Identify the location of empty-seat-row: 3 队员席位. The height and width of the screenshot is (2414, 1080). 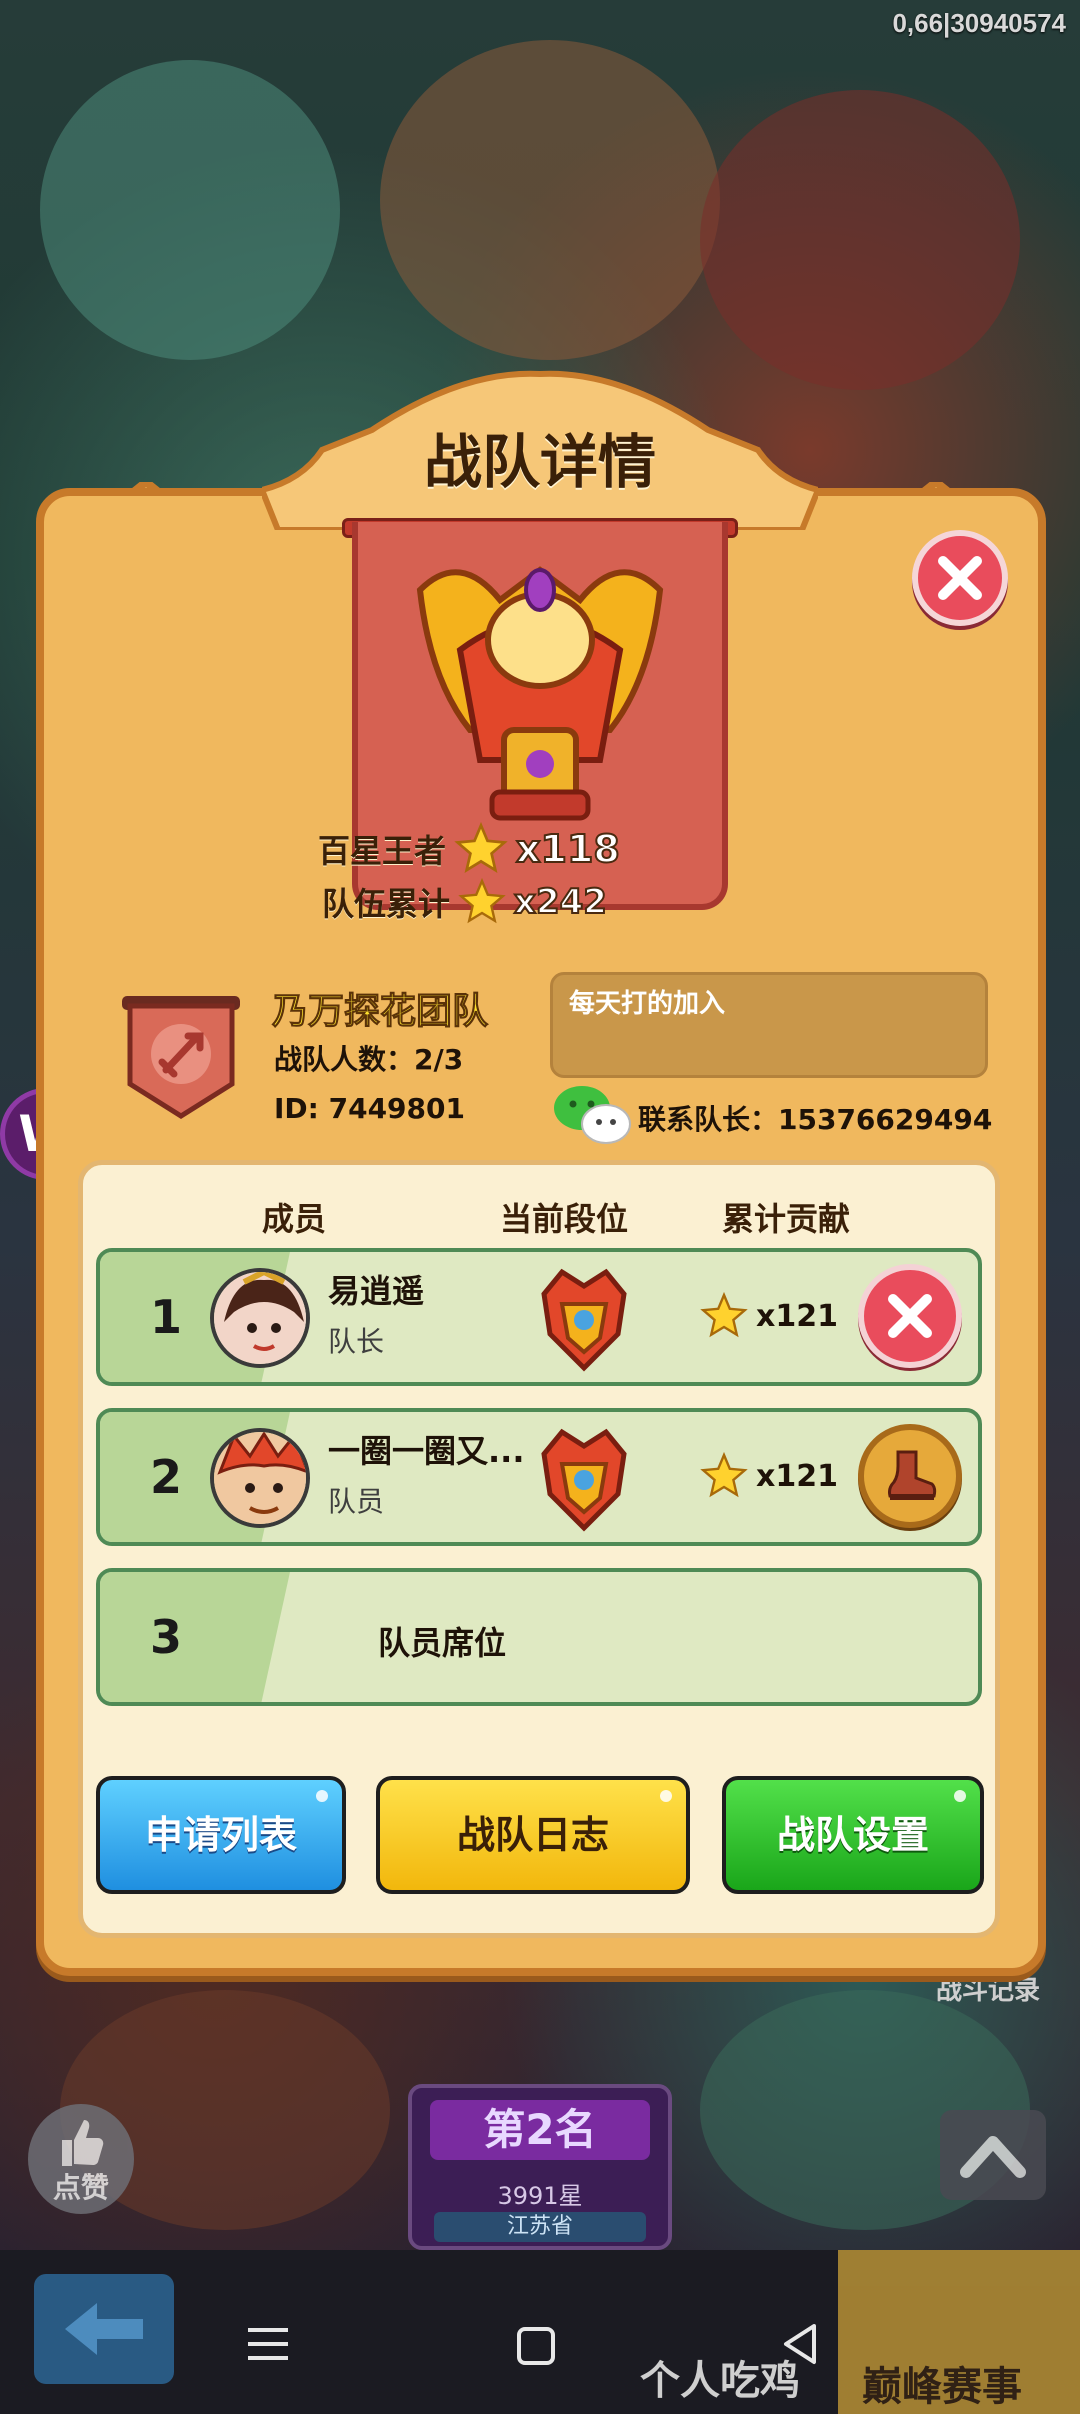
(539, 1637).